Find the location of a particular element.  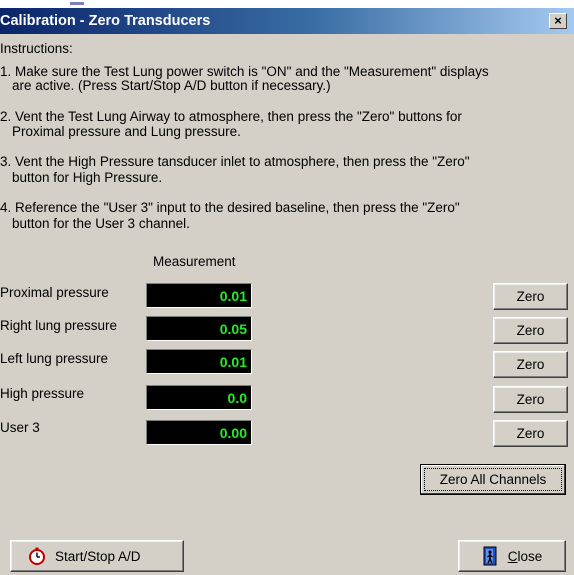

close-window-icon: × is located at coordinates (558, 21).